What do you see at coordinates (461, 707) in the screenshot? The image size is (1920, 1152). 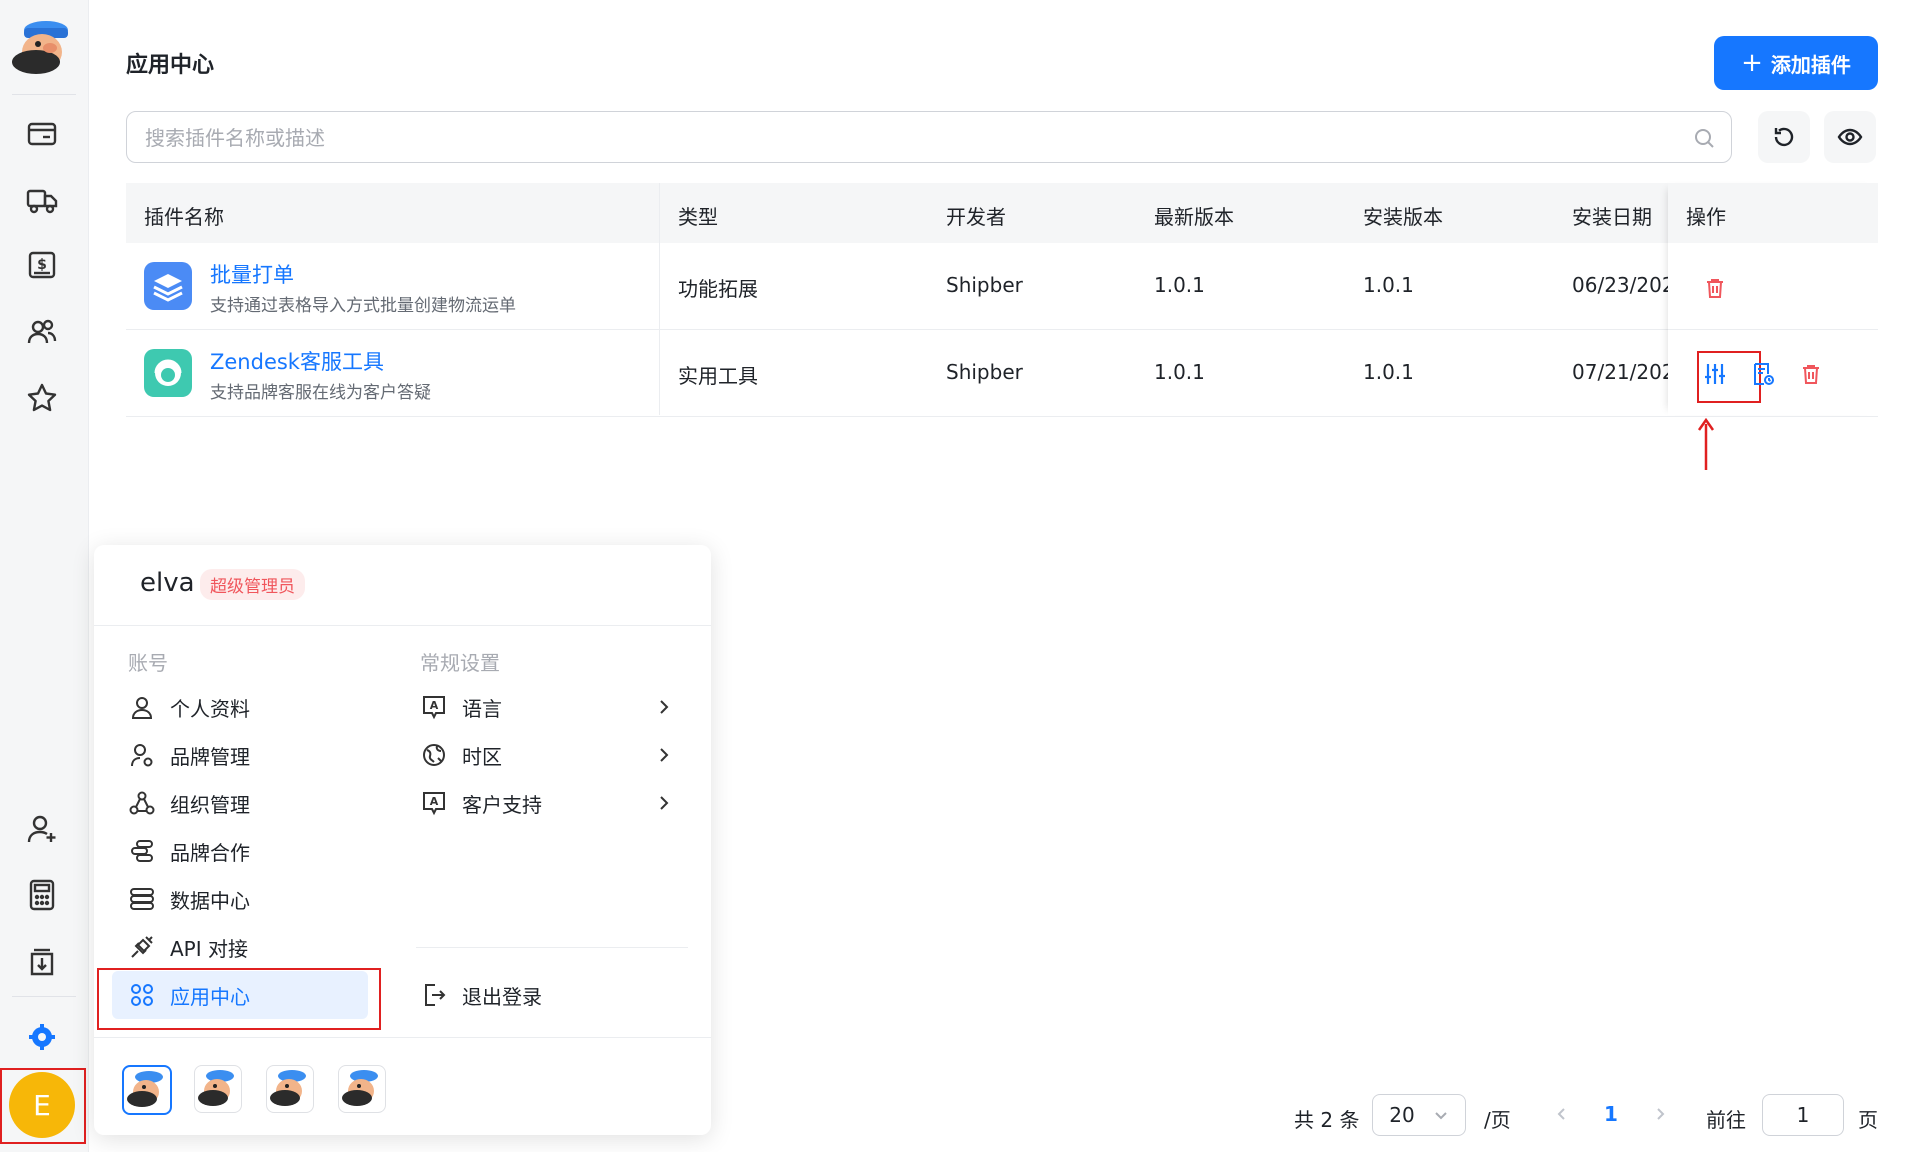 I see `menu-item-language: A 语言` at bounding box center [461, 707].